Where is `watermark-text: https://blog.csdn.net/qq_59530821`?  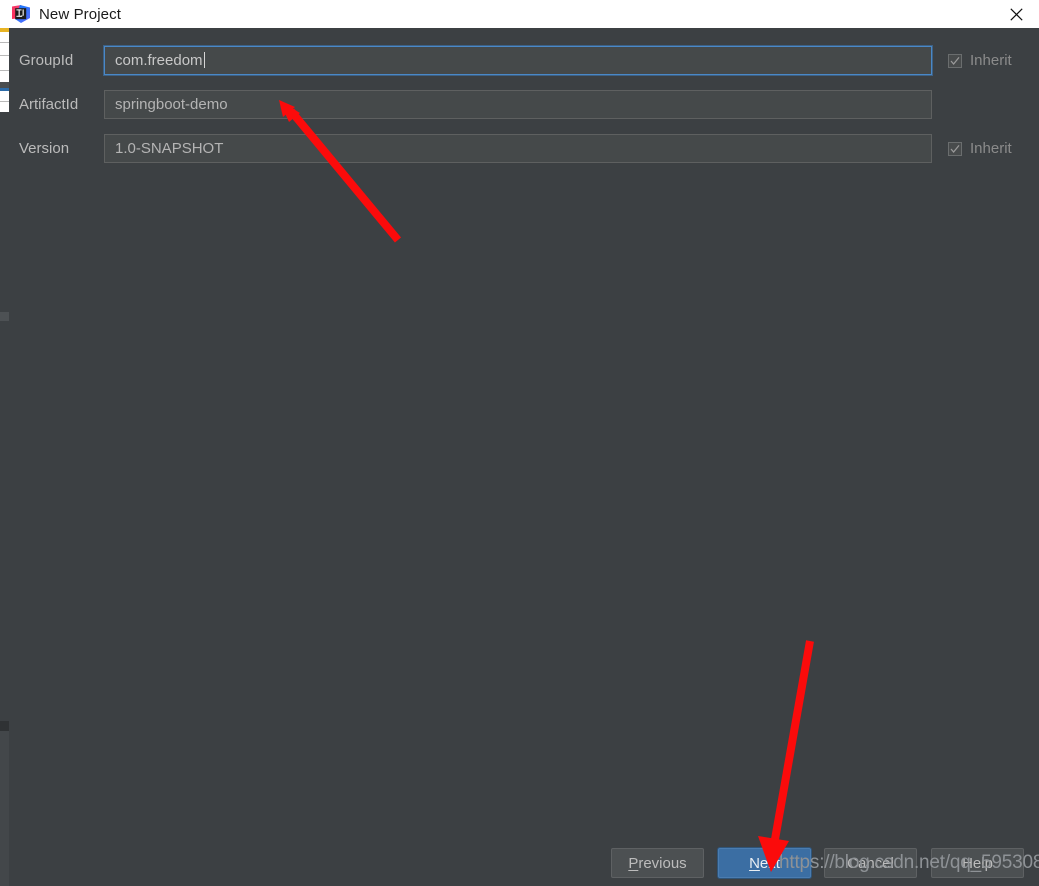
watermark-text: https://blog.csdn.net/qq_59530821 is located at coordinates (909, 862).